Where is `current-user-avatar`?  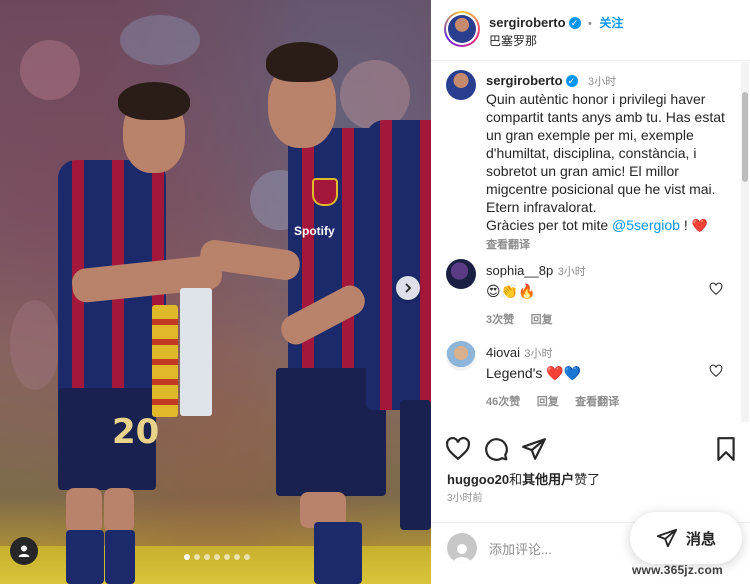 current-user-avatar is located at coordinates (462, 548).